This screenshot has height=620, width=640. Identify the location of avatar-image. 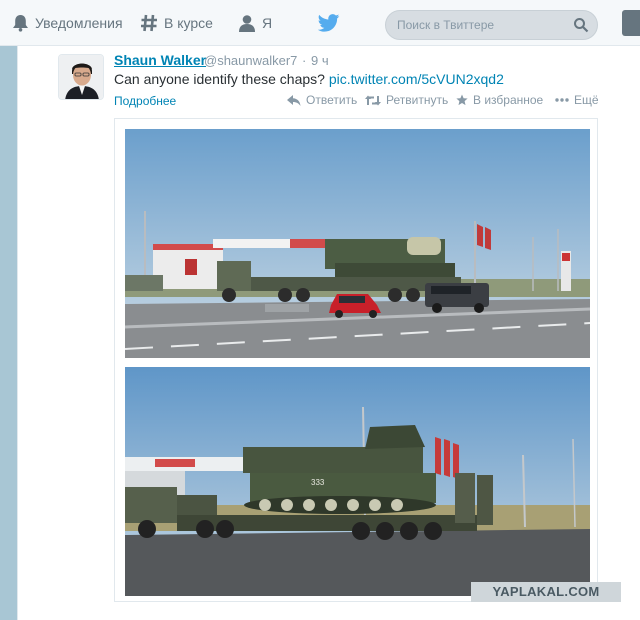
(81, 77).